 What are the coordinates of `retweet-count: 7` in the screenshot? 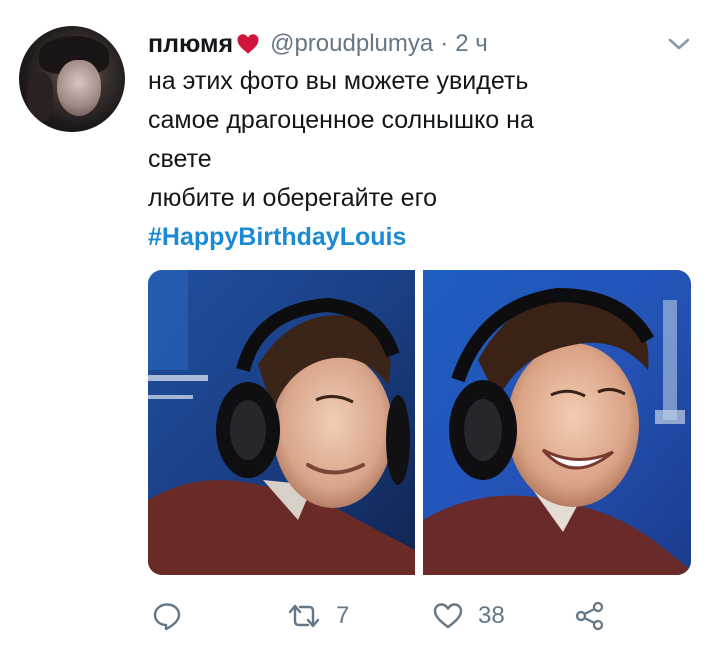 It's located at (343, 615).